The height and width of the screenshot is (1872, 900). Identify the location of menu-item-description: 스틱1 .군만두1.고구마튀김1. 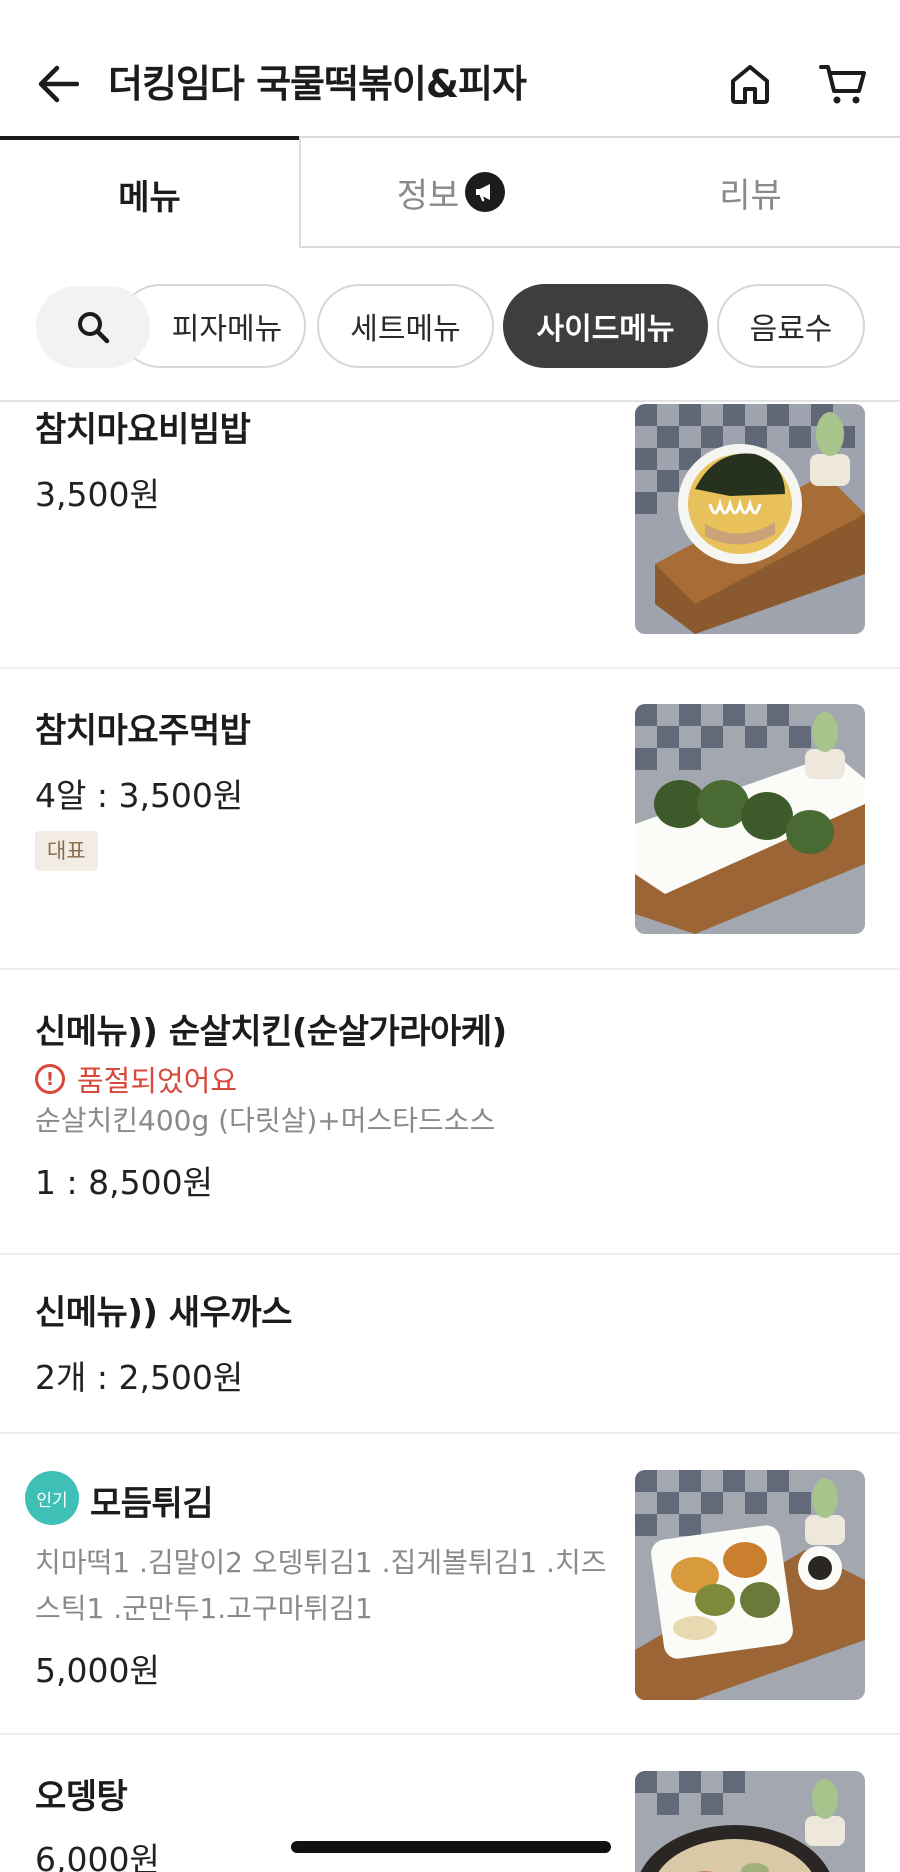
(204, 1608).